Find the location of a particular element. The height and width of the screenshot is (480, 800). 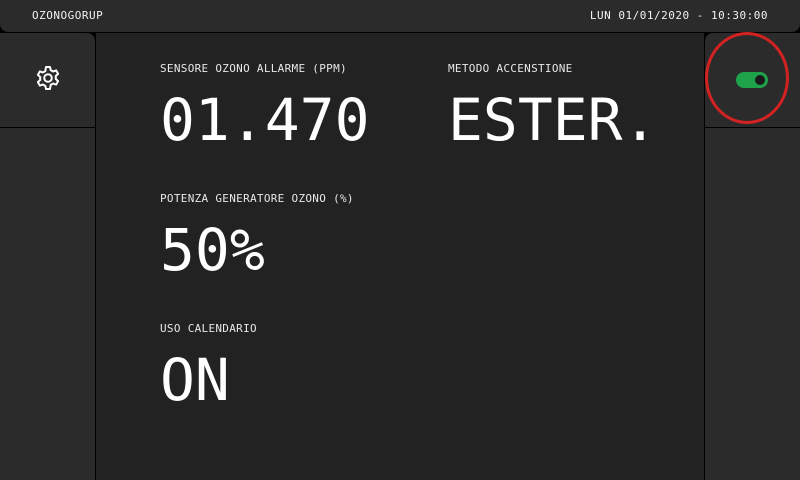

settings-button is located at coordinates (47, 80).